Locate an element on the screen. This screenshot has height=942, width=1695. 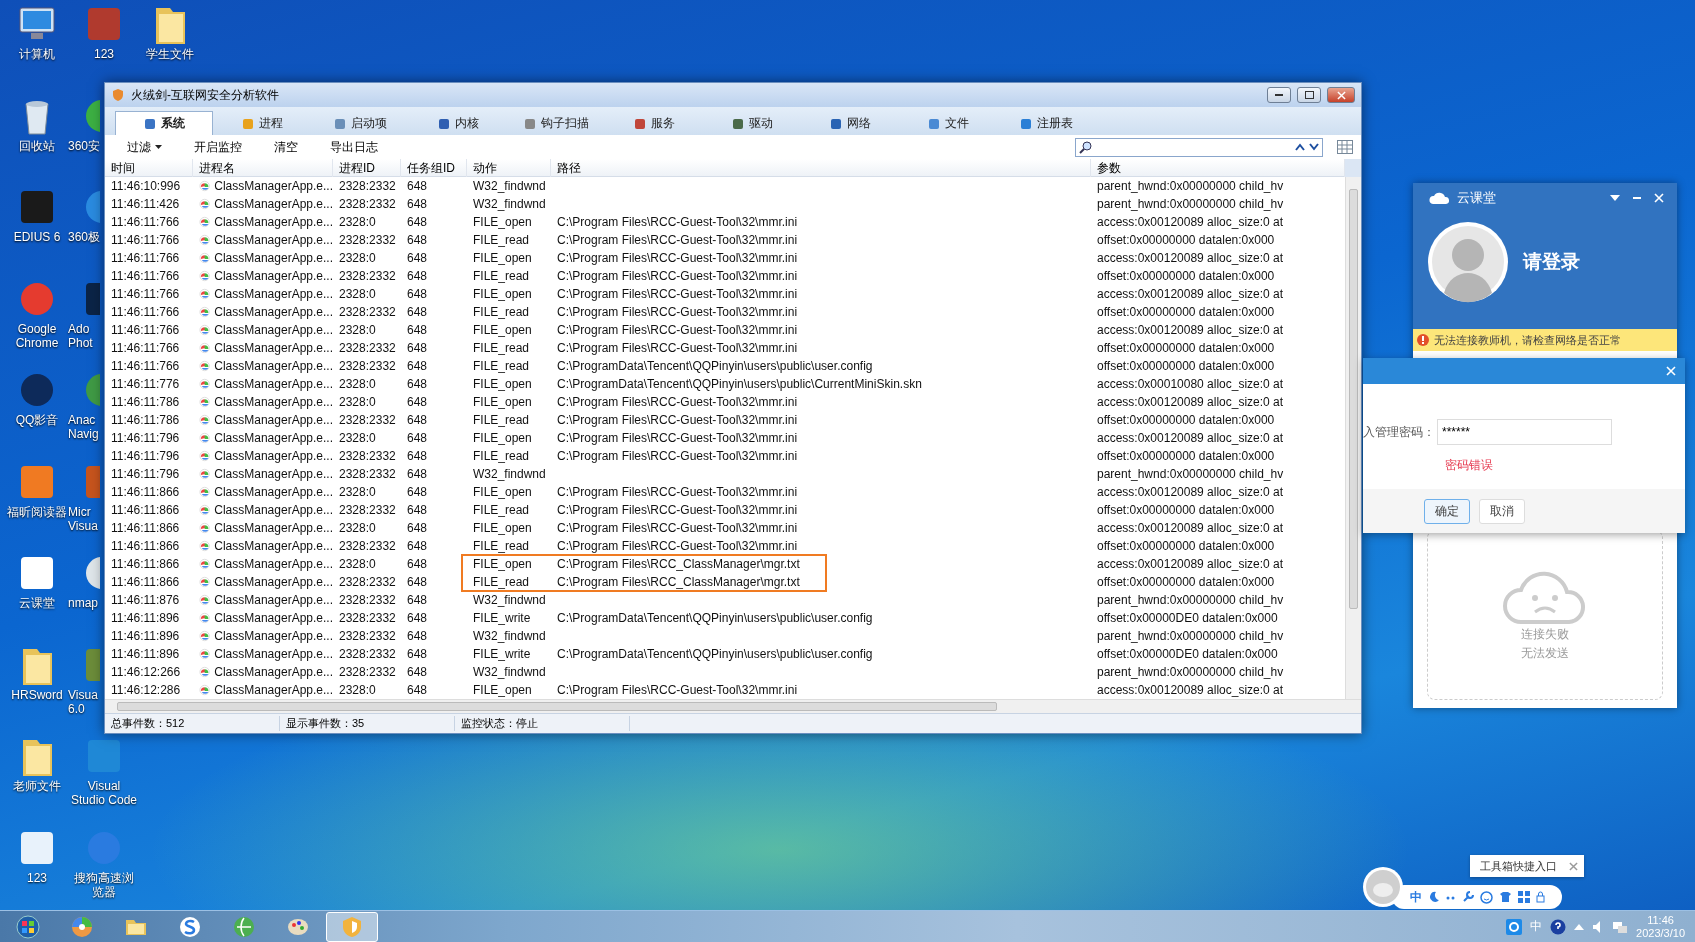
tab: 驱动 is located at coordinates (752, 123).